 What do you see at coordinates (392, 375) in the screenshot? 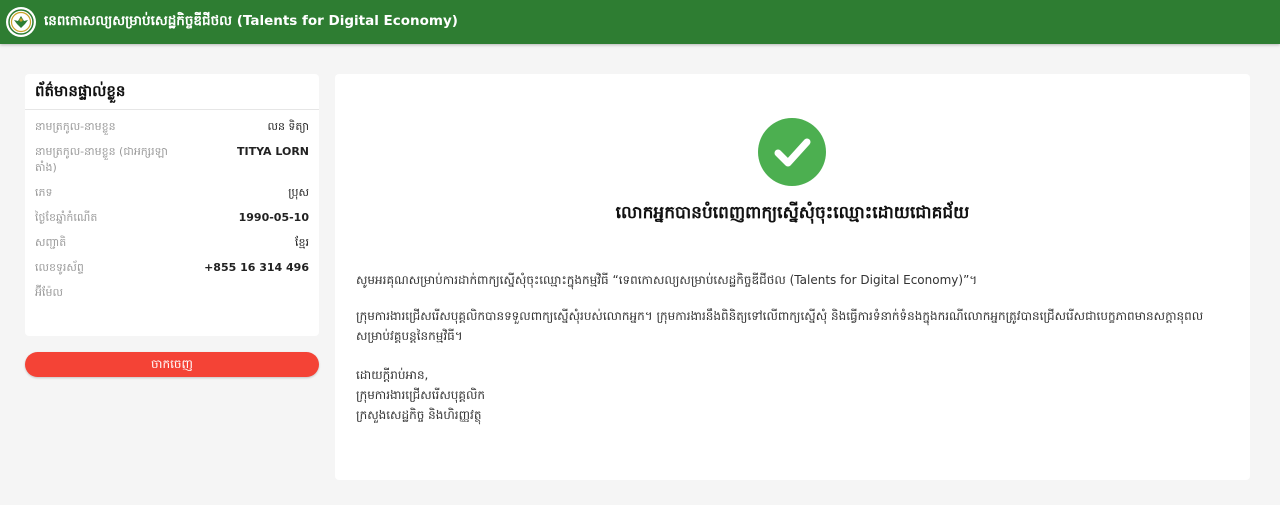
I see `closing-line: ដោយក្តីរាប់អាន,` at bounding box center [392, 375].